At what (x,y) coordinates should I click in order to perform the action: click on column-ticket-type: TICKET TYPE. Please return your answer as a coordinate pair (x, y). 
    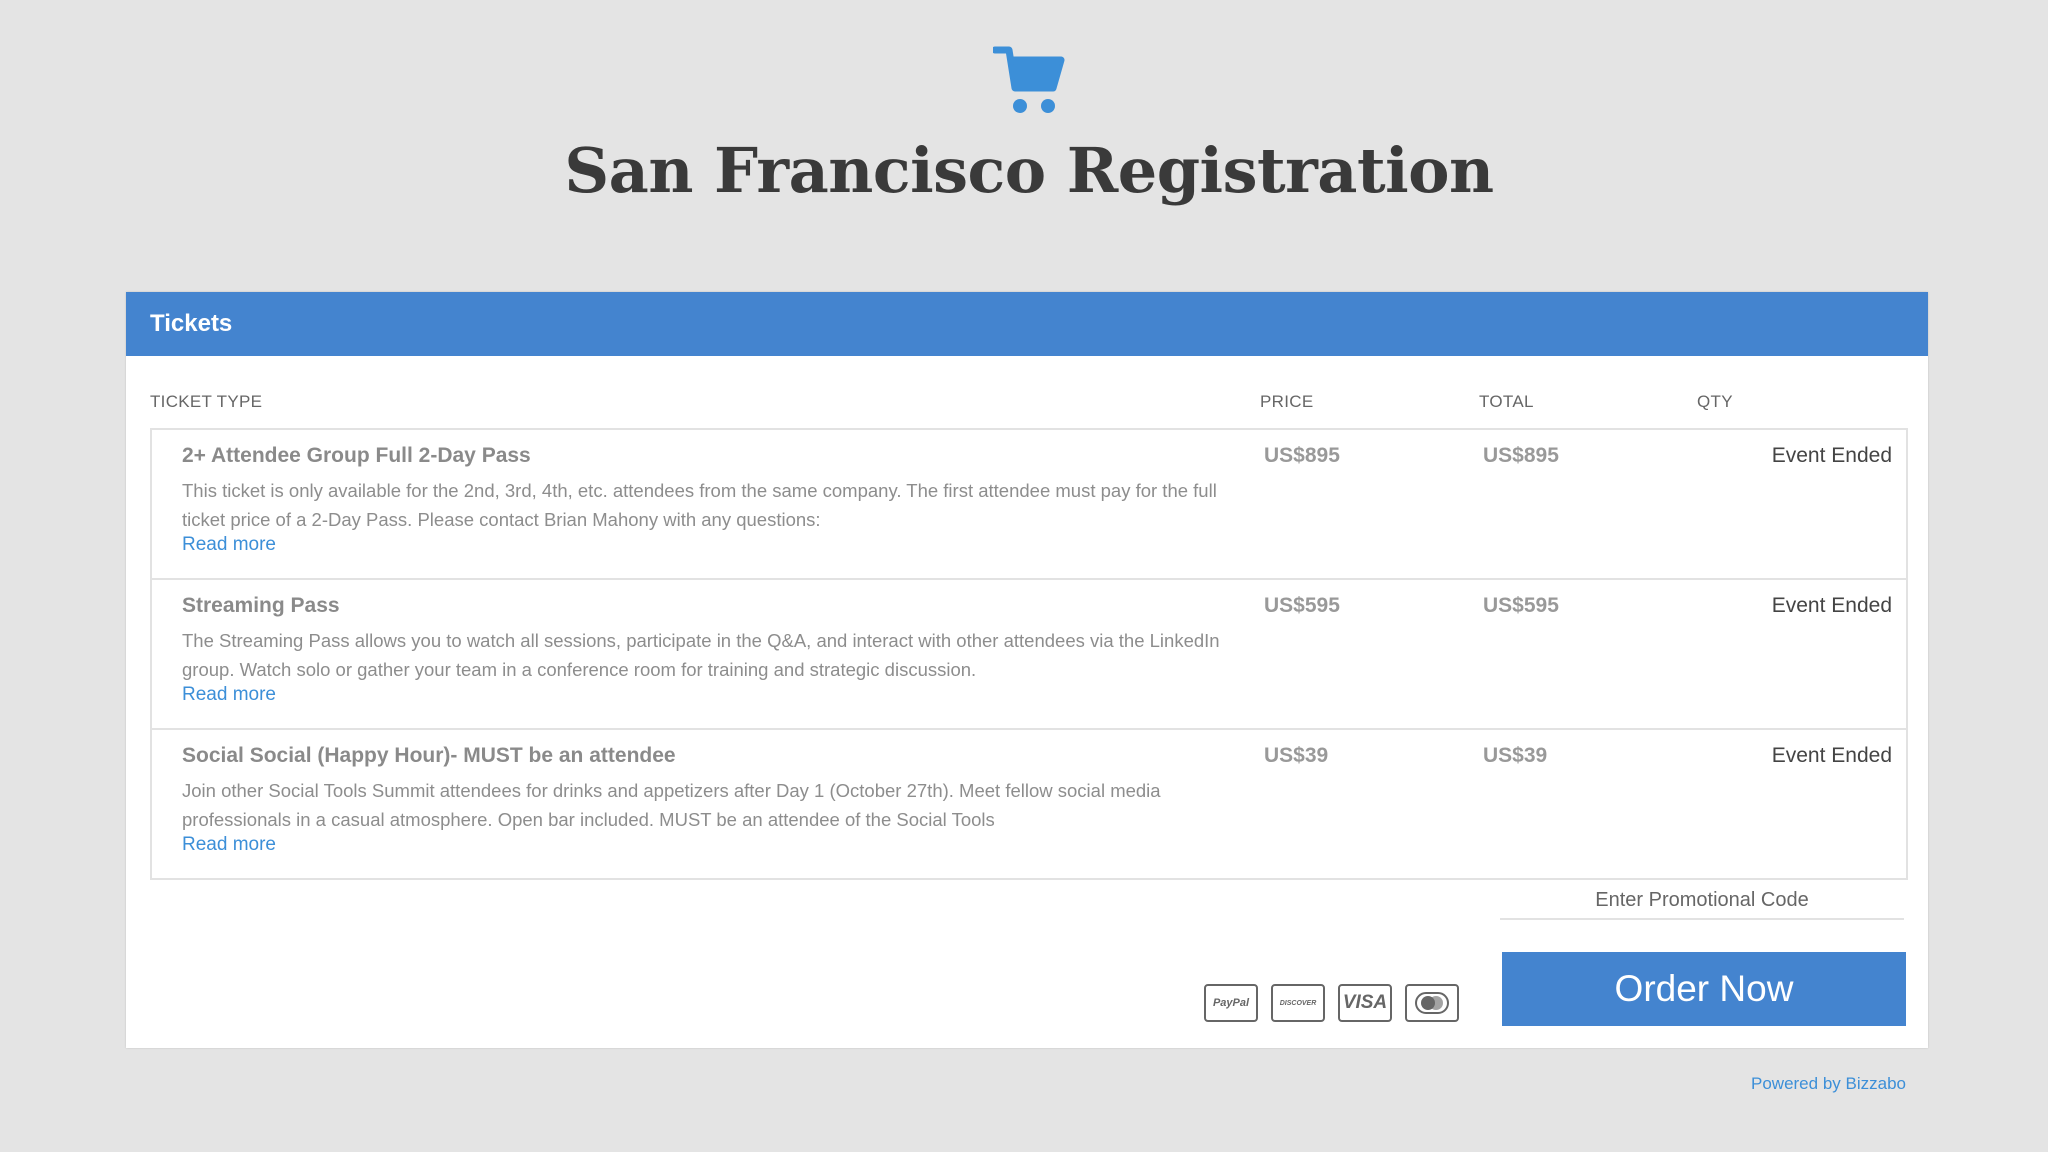
    Looking at the image, I should click on (206, 401).